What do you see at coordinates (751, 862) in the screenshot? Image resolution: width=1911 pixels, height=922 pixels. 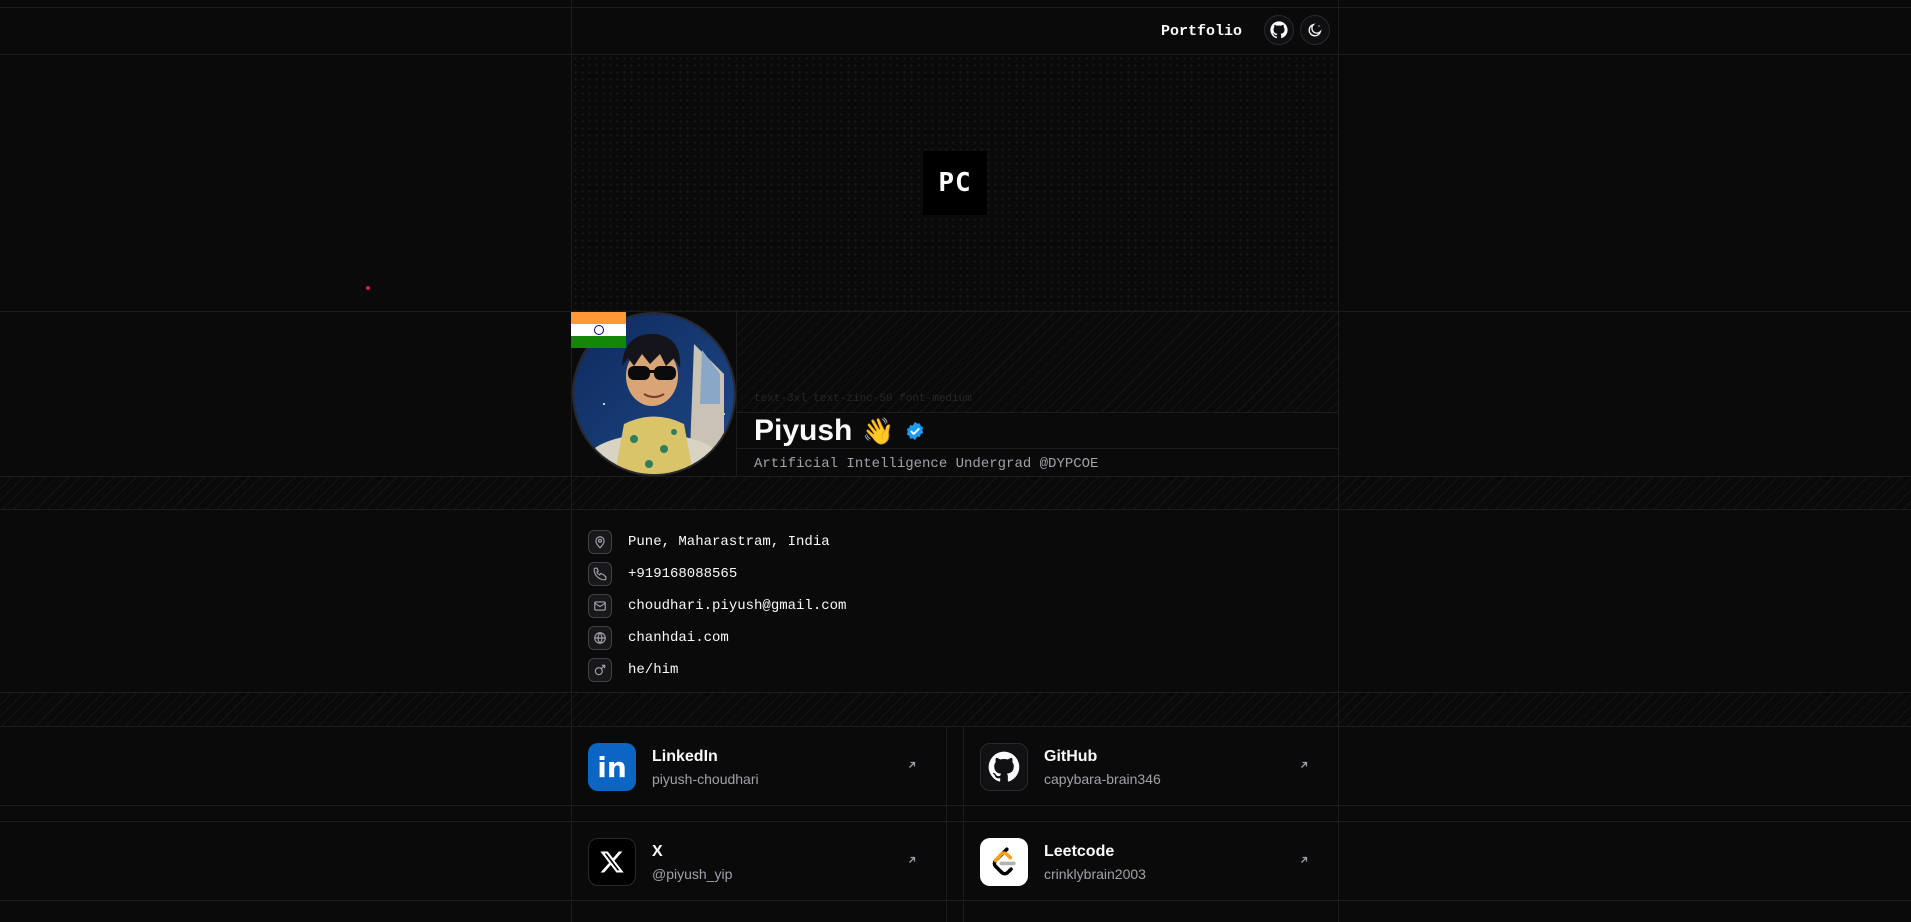 I see `social-card-x: X @piyush_yip` at bounding box center [751, 862].